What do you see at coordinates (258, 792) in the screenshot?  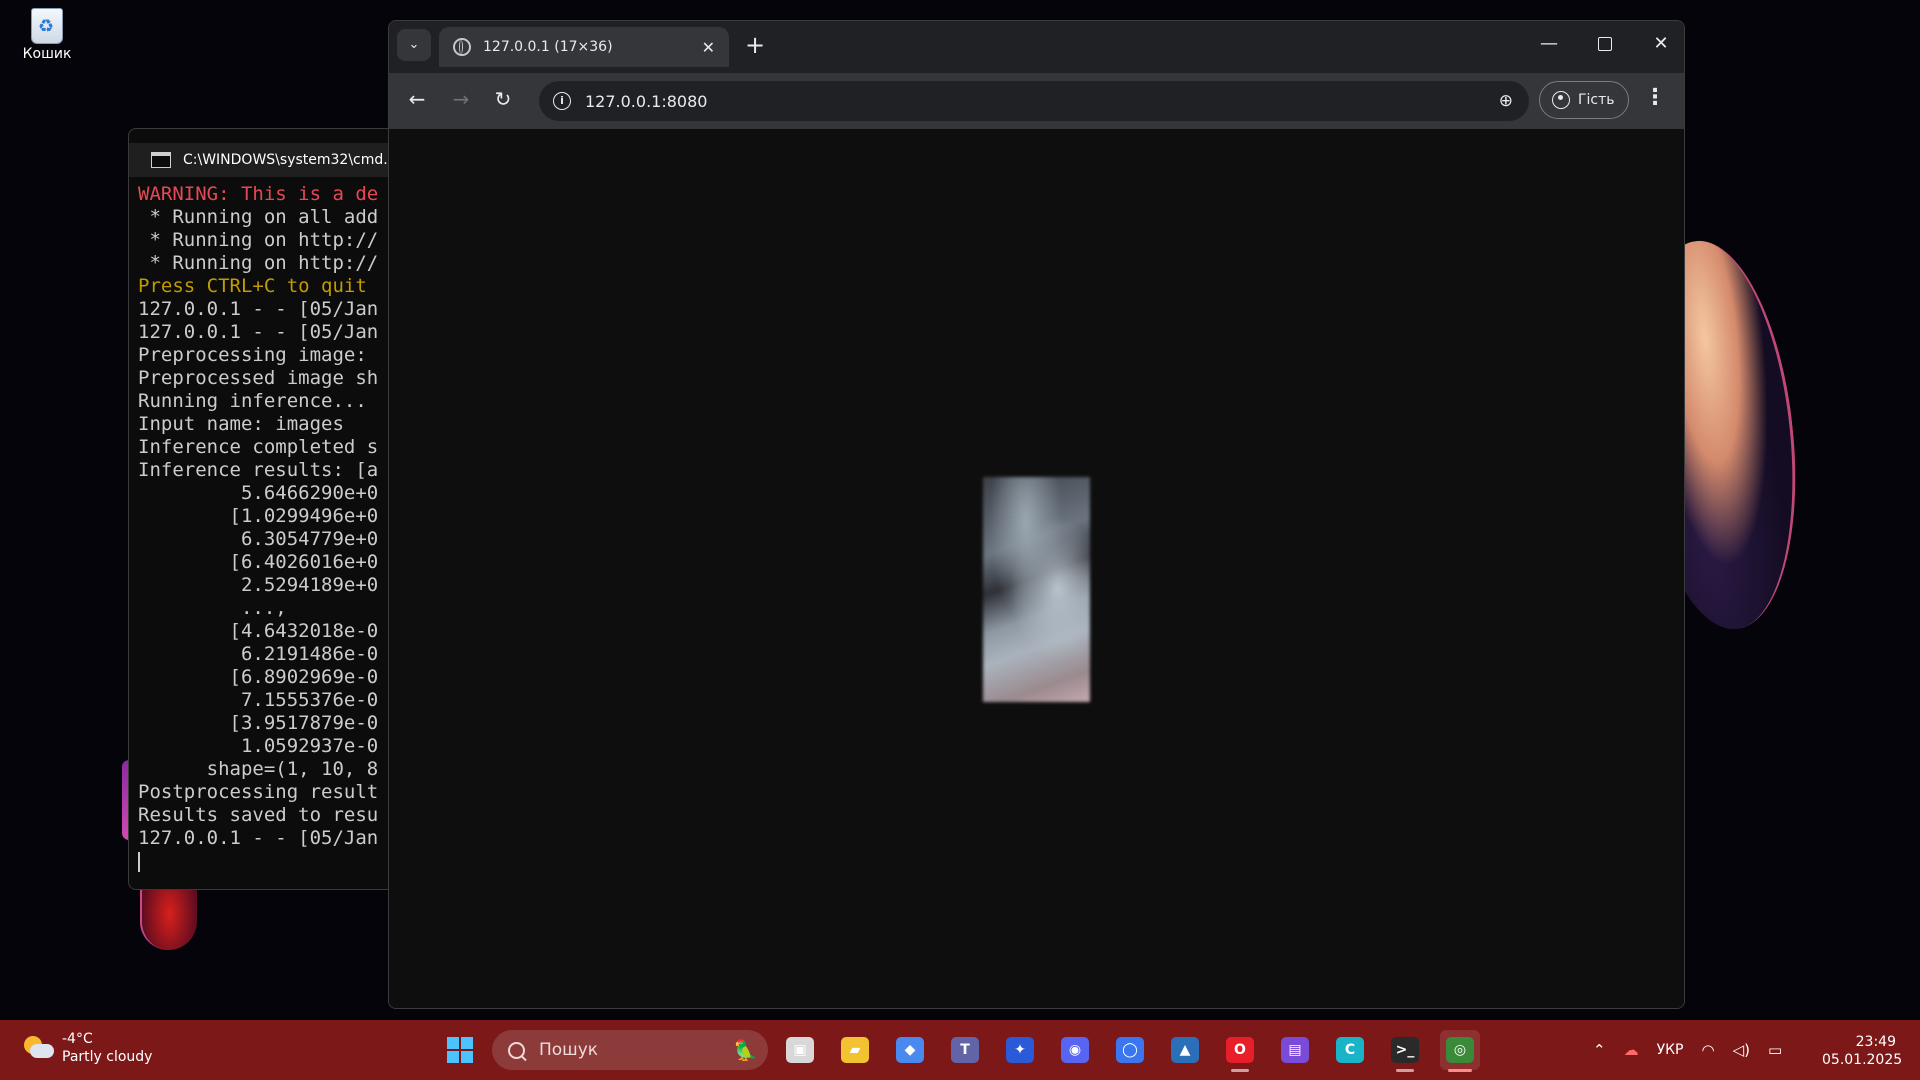 I see `cmd-line: Postprocessing result` at bounding box center [258, 792].